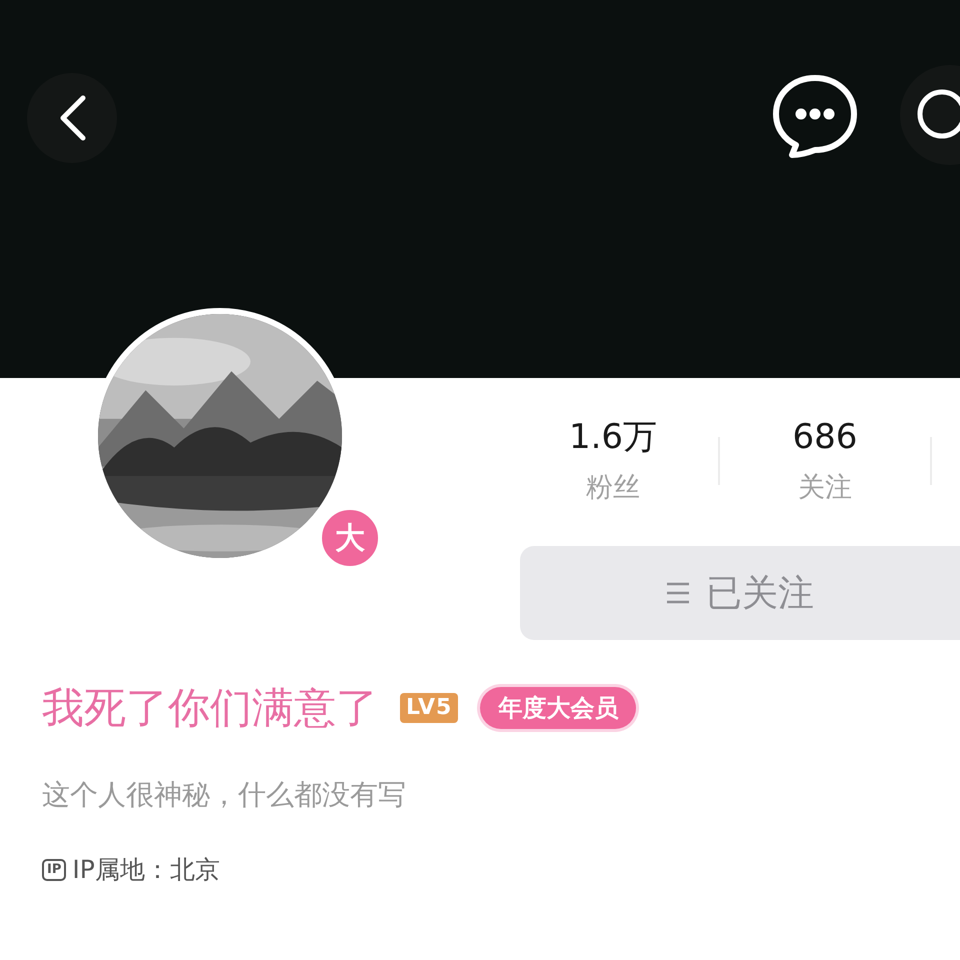  What do you see at coordinates (558, 708) in the screenshot?
I see `vip-badge: 年度大会员` at bounding box center [558, 708].